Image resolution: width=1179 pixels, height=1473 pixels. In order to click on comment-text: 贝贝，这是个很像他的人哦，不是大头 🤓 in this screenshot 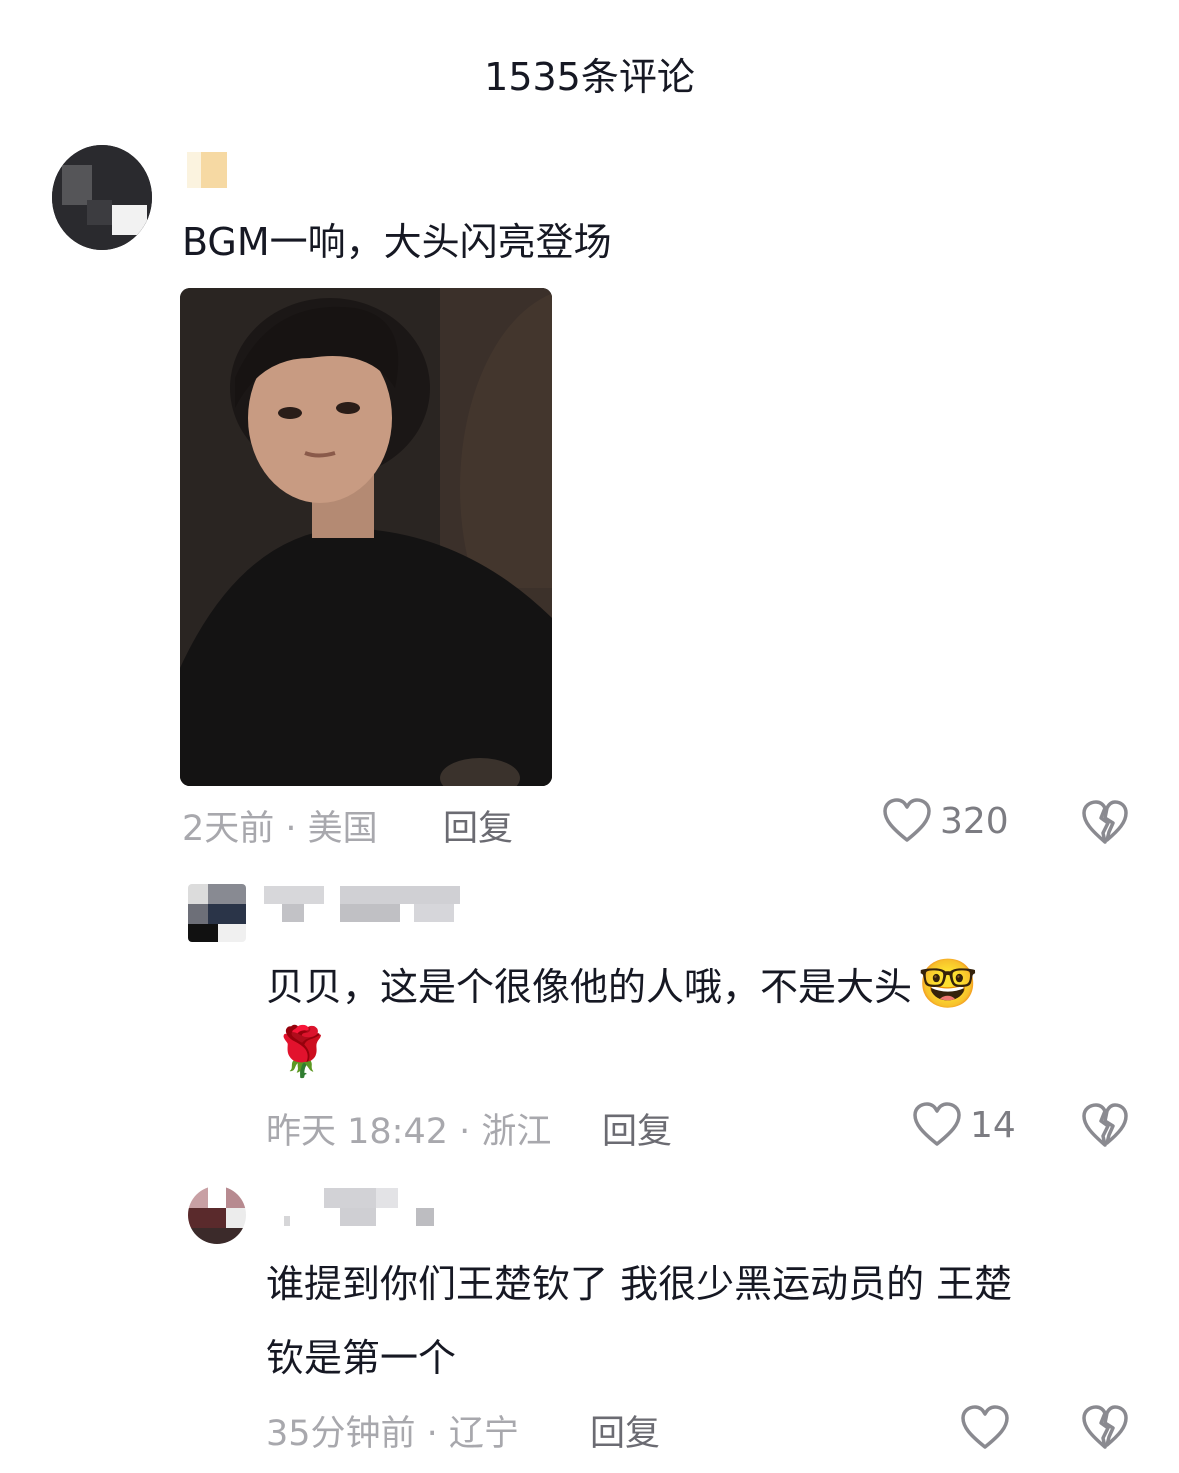, I will do `click(622, 985)`.